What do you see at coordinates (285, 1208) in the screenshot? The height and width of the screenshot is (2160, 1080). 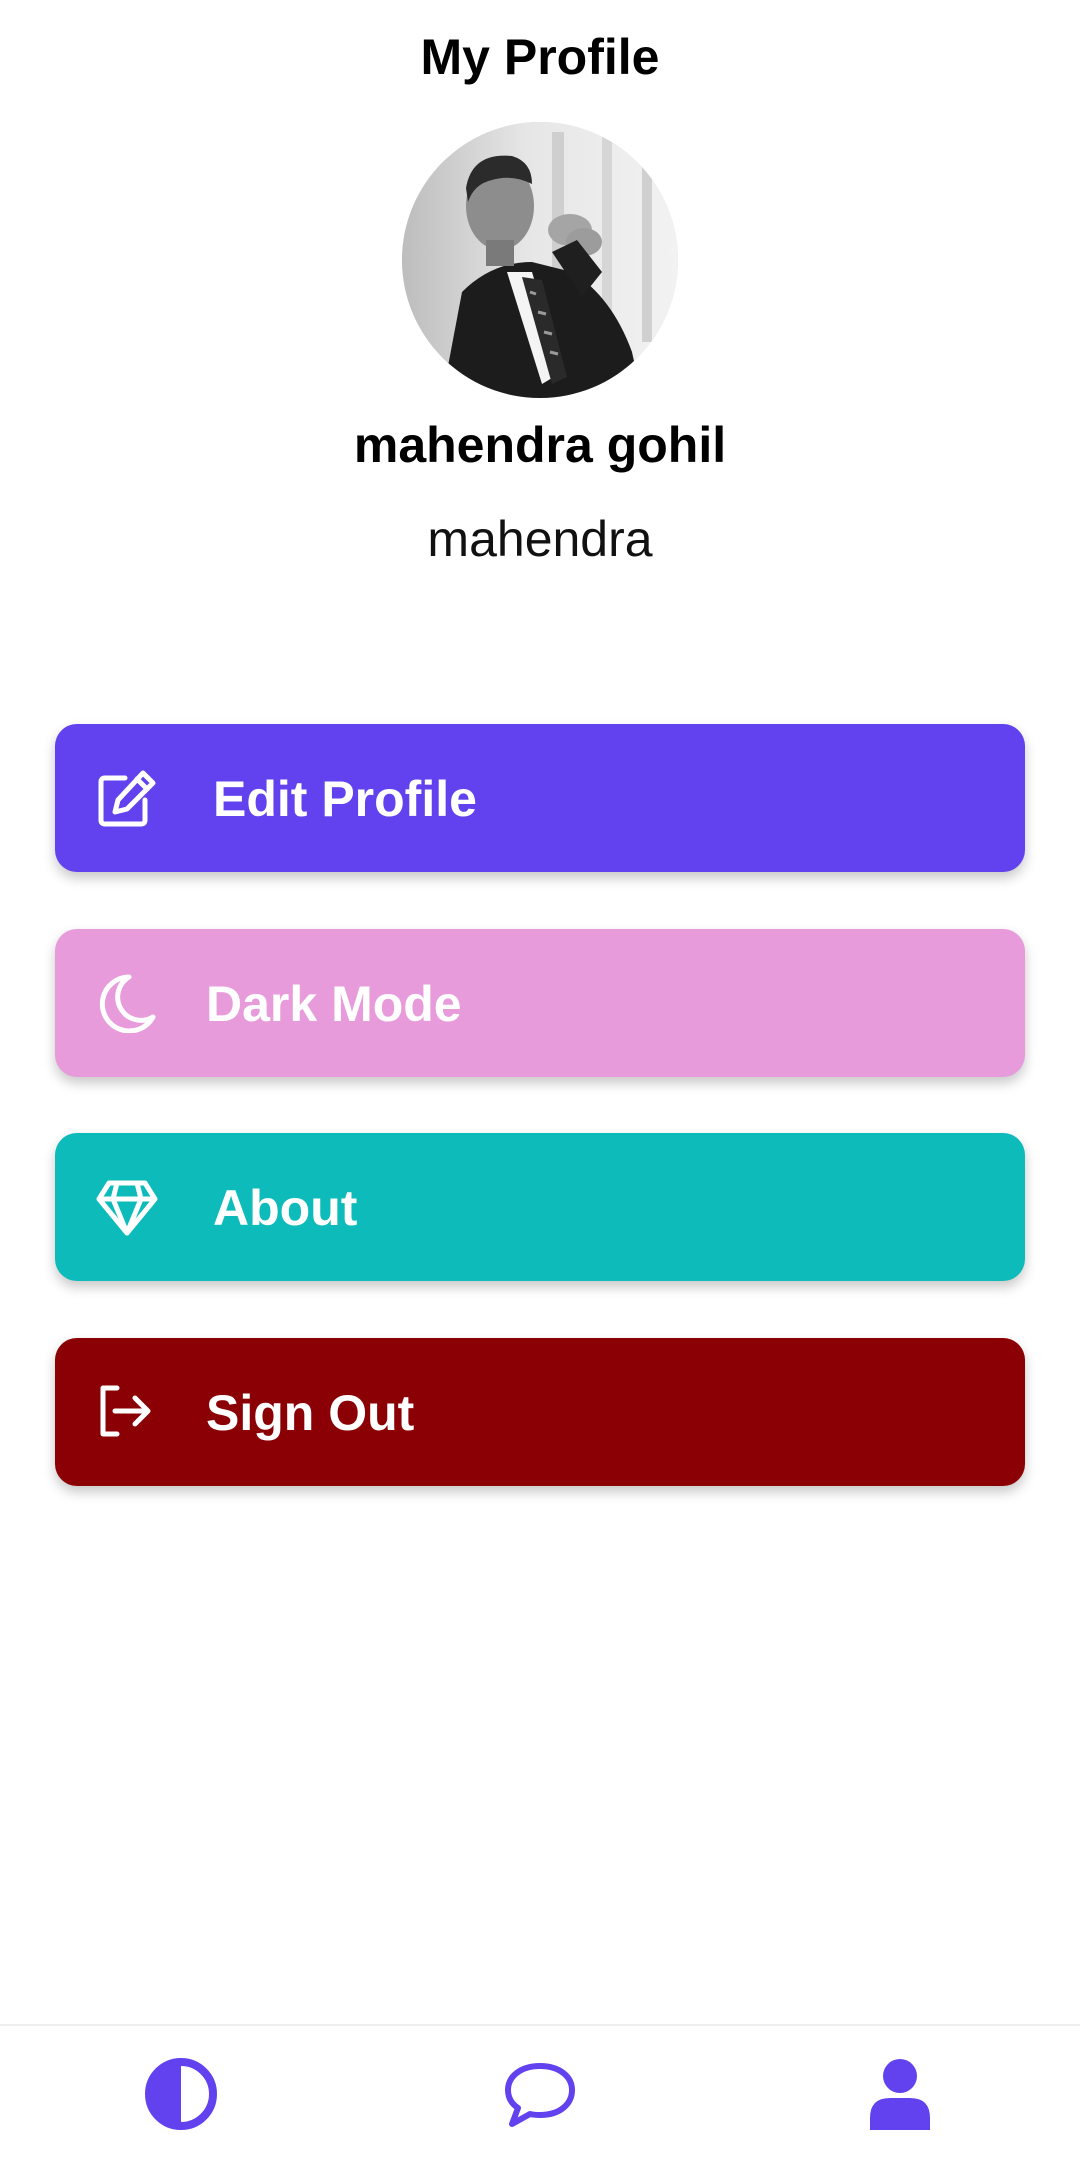 I see `about-label: About` at bounding box center [285, 1208].